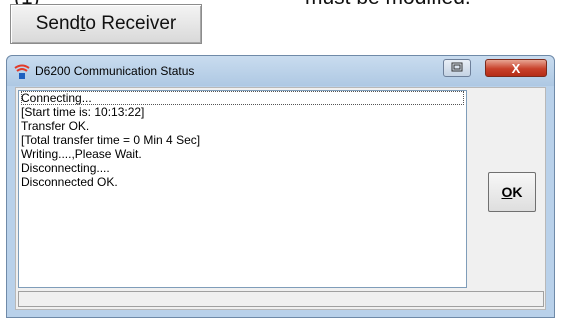 The width and height of the screenshot is (561, 322). I want to click on log-line: [Start time is: 10:13:22], so click(83, 112).